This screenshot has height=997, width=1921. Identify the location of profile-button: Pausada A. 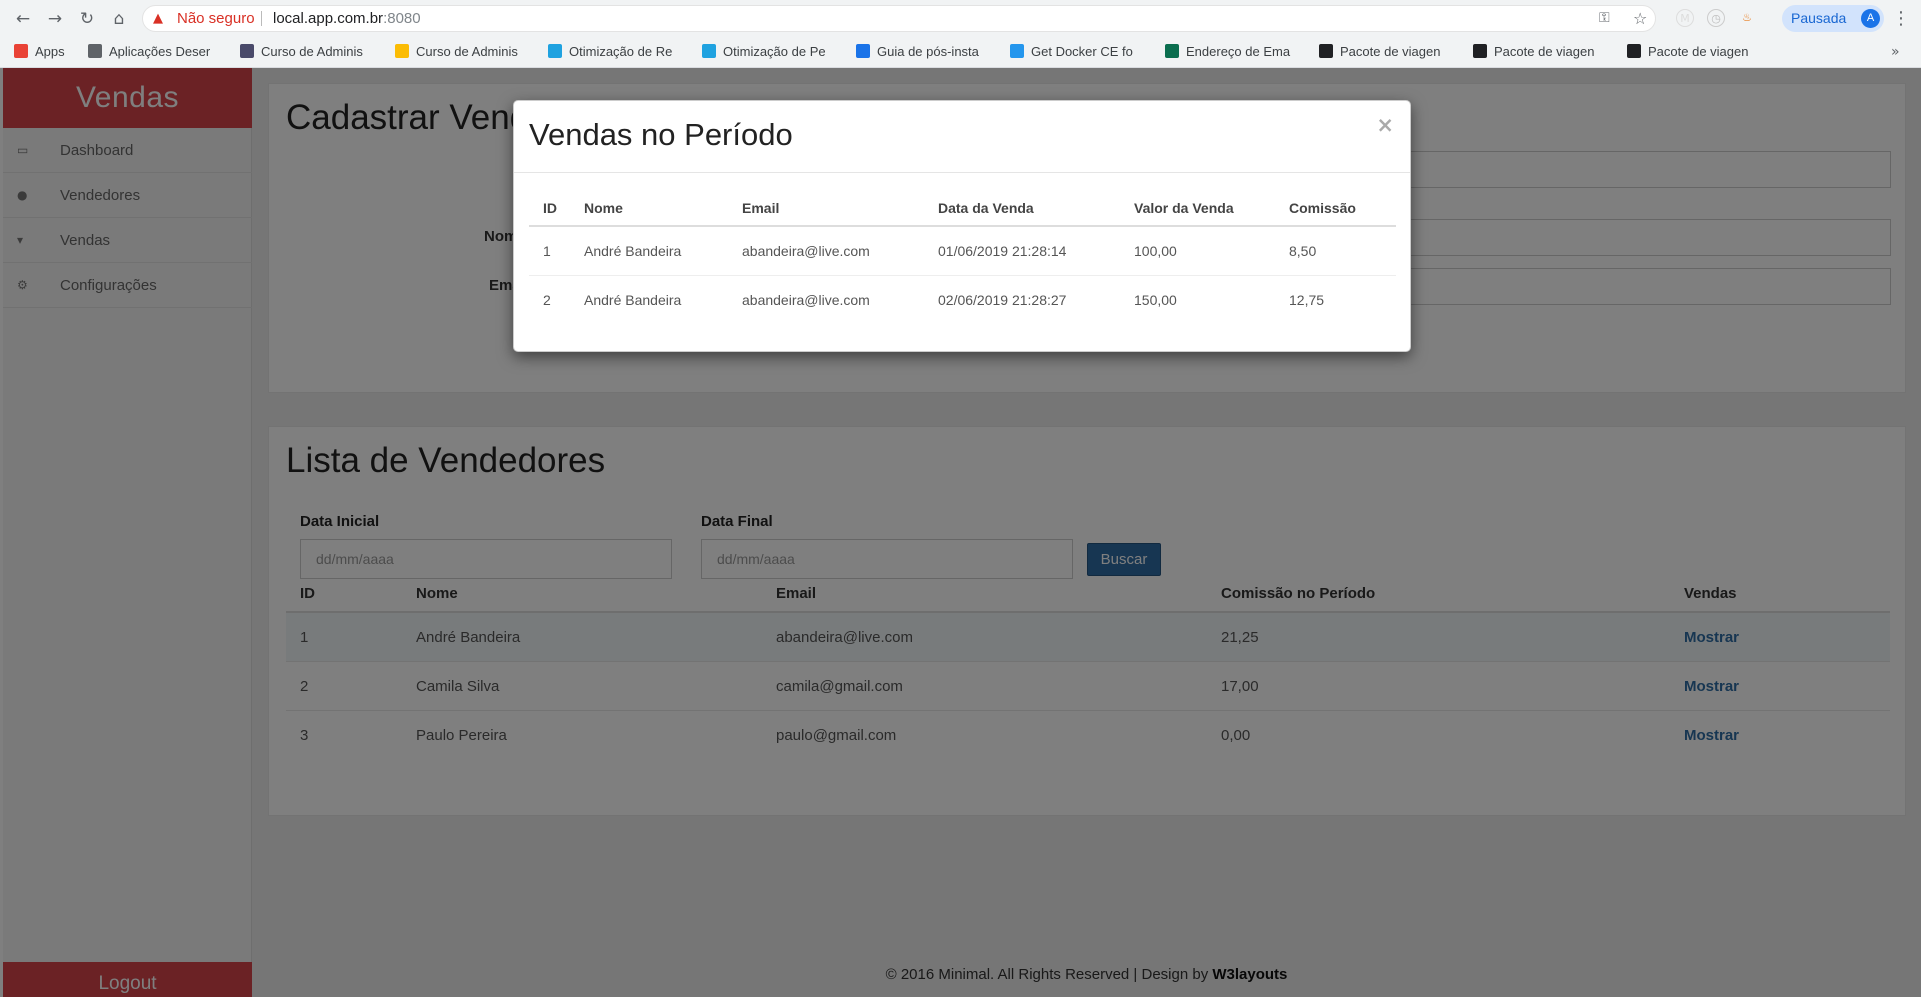
(1833, 18).